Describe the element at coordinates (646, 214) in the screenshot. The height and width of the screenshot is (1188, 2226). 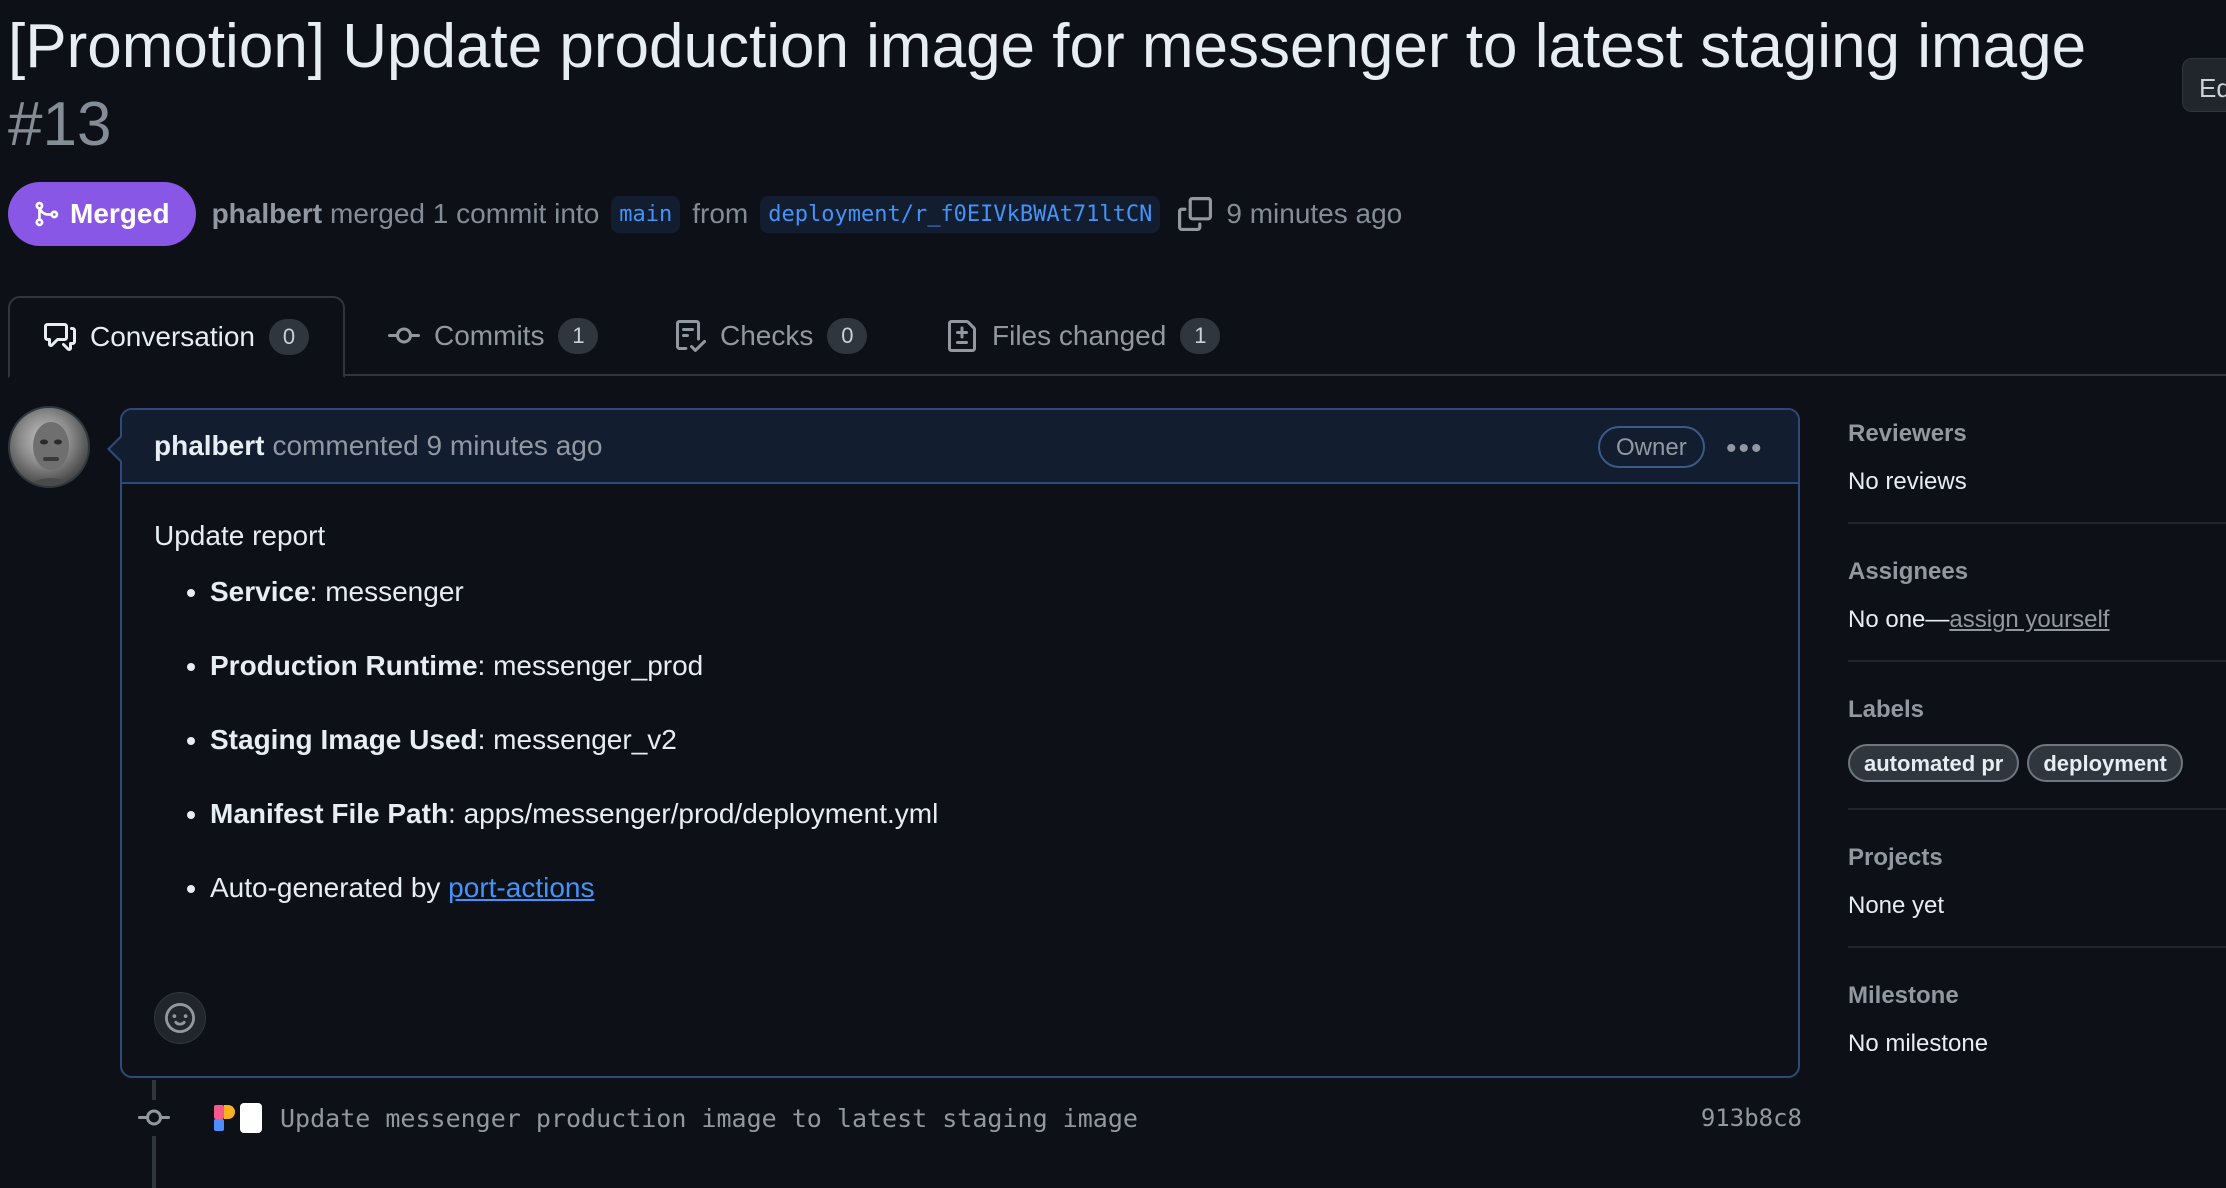
I see `base-branch: main` at that location.